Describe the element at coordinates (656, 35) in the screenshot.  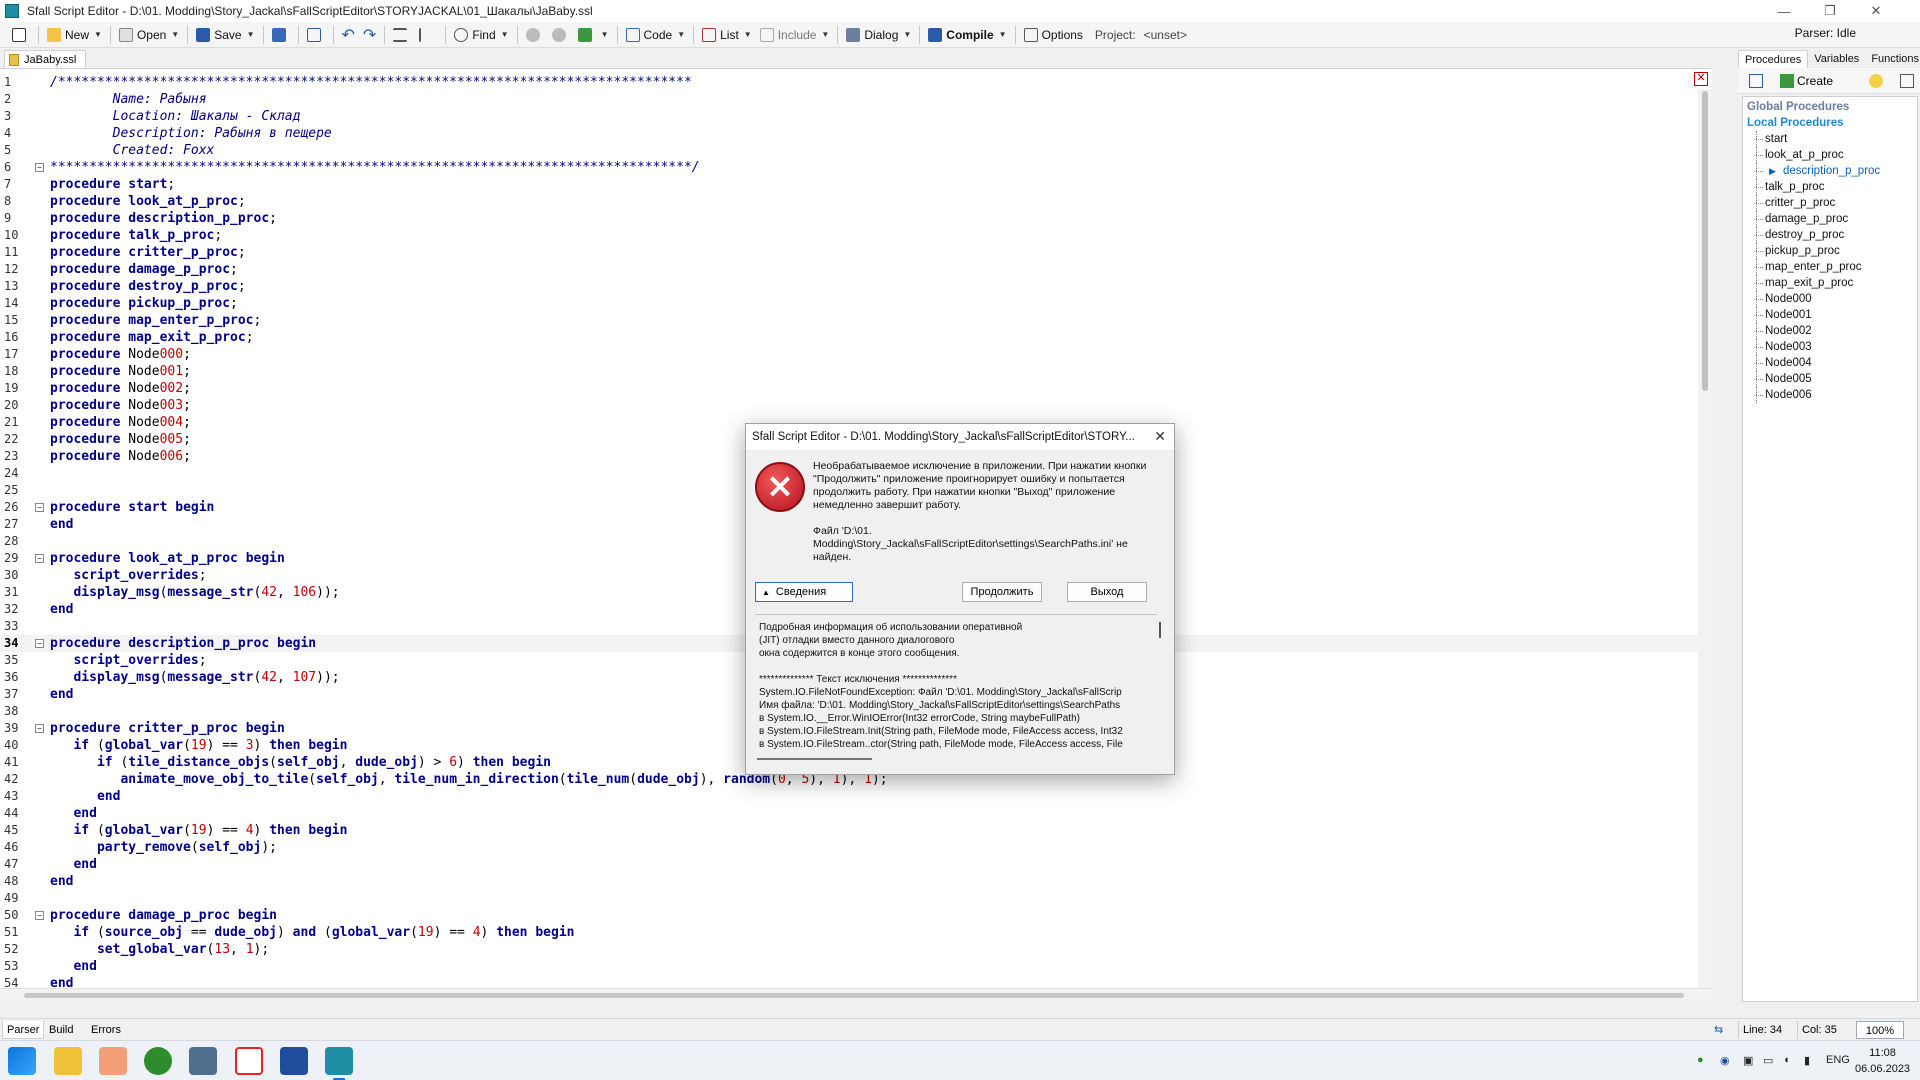
I see `code-button: Code ▼` at that location.